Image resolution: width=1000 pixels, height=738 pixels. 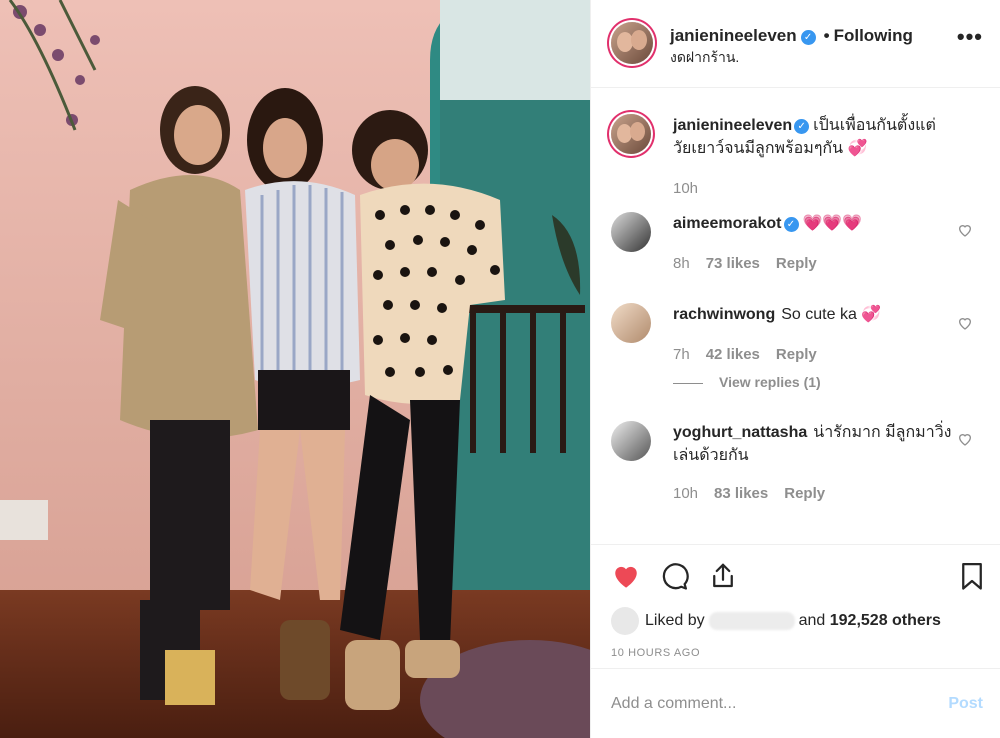 I want to click on liker-username-blurred, so click(x=751, y=621).